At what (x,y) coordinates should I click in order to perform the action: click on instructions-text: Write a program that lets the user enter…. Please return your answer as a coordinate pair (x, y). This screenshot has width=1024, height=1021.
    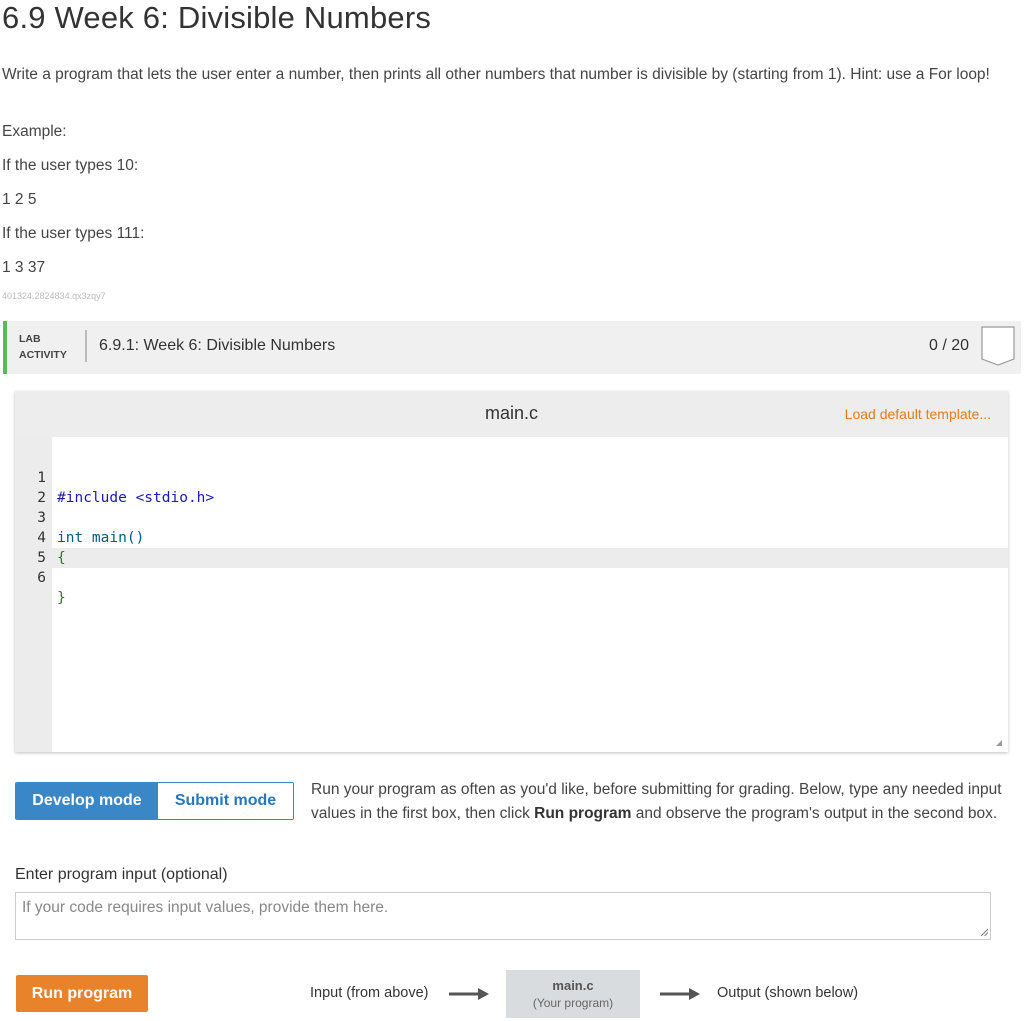
    Looking at the image, I should click on (496, 74).